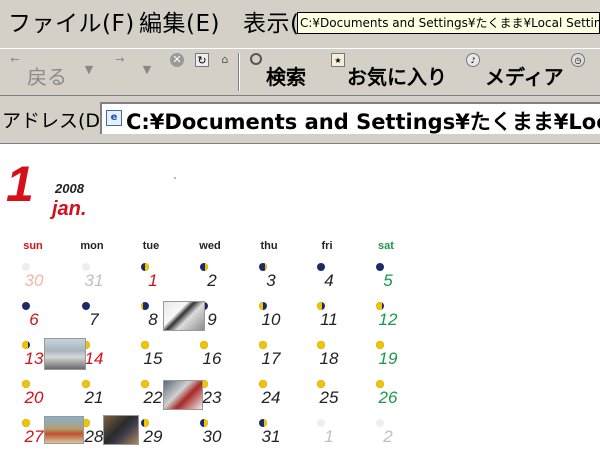 The image size is (600, 450). What do you see at coordinates (578, 60) in the screenshot?
I see `history-icon: ◷` at bounding box center [578, 60].